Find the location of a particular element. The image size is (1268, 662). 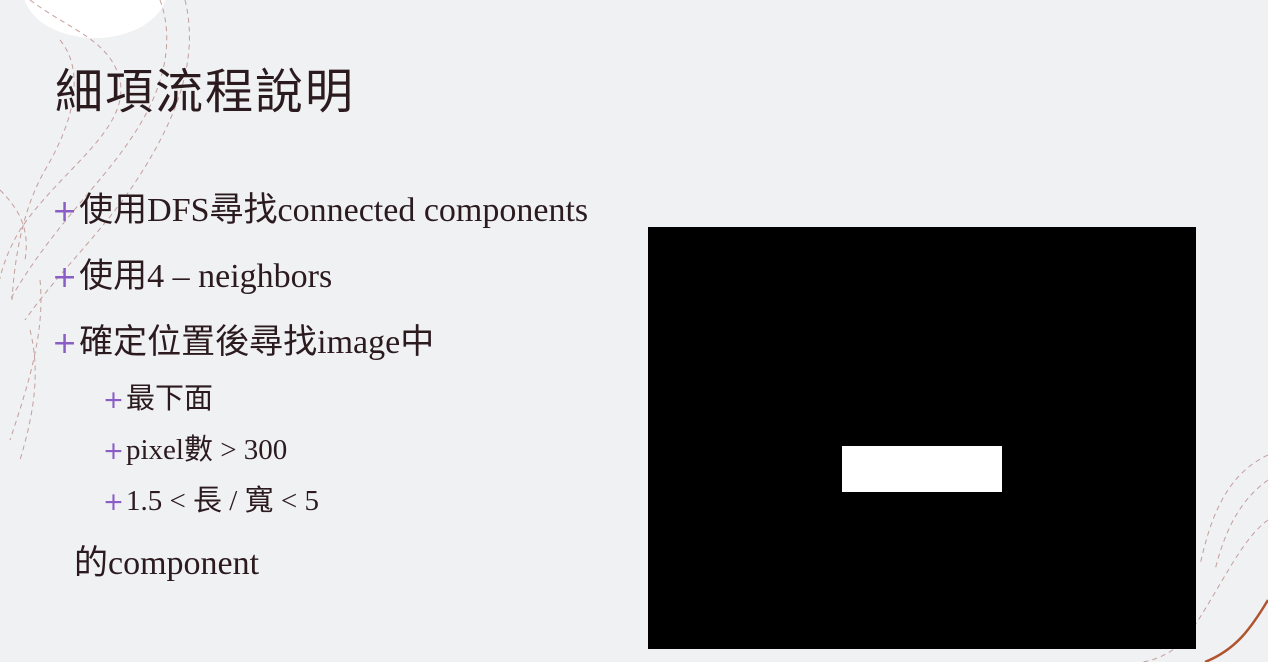

sub-bullet-bottom: + 最下面 is located at coordinates (158, 399).